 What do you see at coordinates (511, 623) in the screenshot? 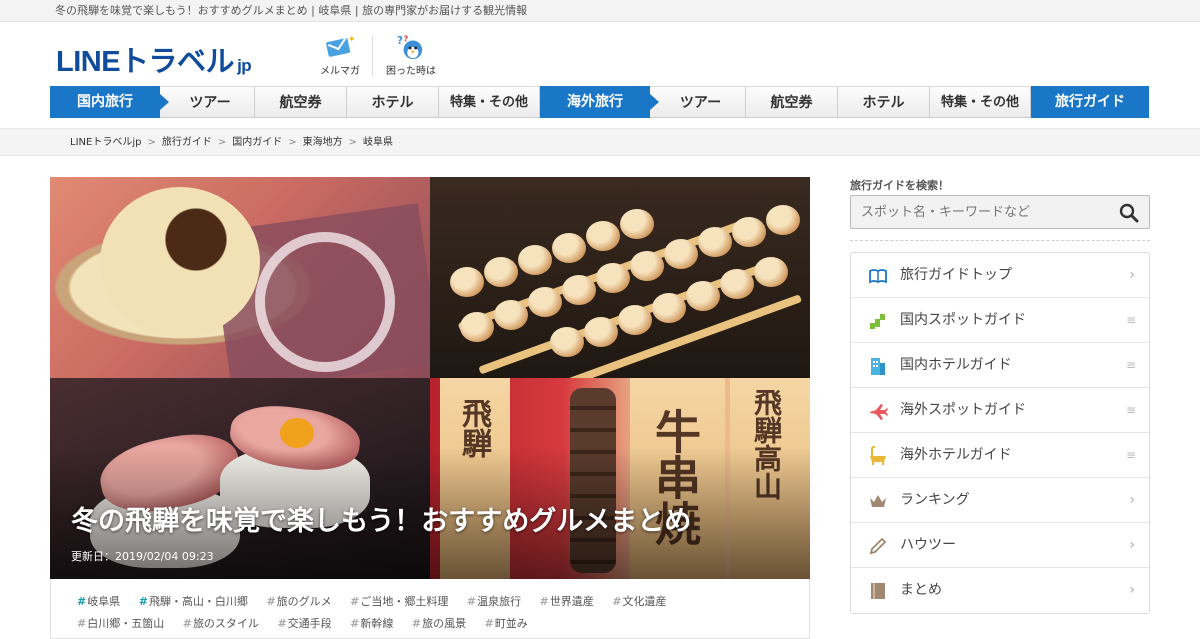
I see `tag-label: 町並み` at bounding box center [511, 623].